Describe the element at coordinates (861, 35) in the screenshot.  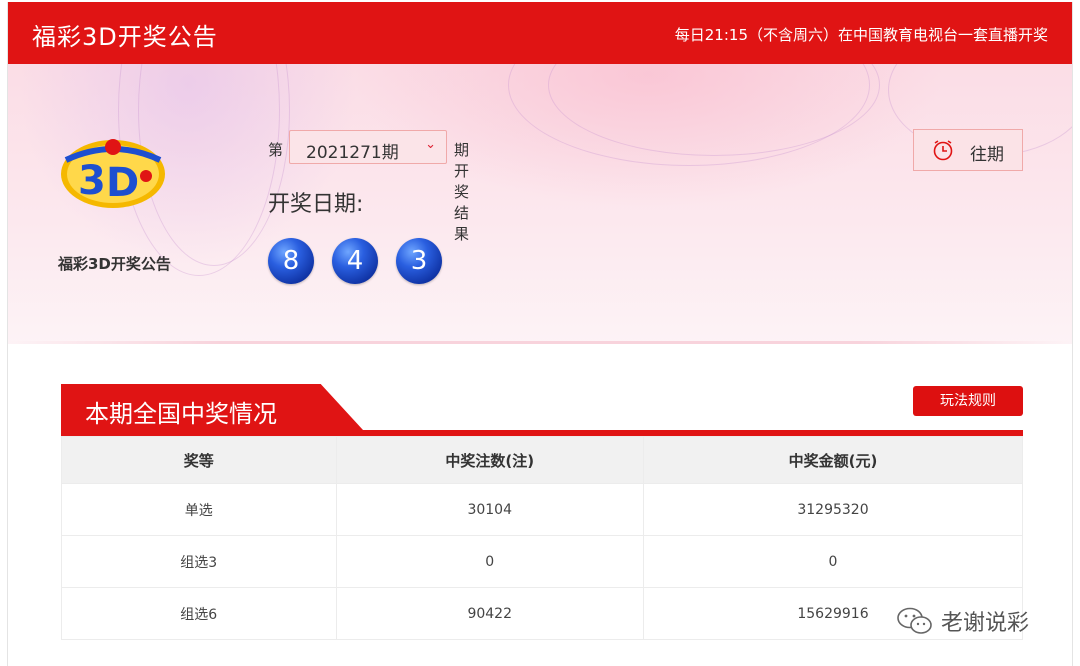
I see `broadcast-schedule: 每日21:15（不含周六）在中国教育电视台一套直播开奖` at that location.